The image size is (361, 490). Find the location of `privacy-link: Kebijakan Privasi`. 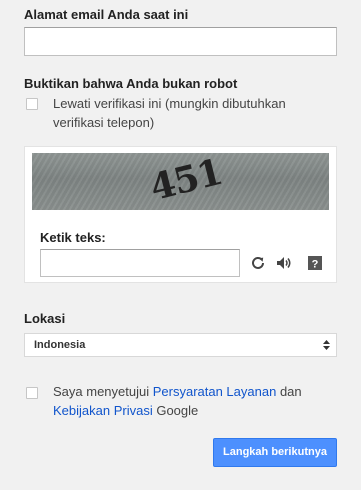

privacy-link: Kebijakan Privasi is located at coordinates (103, 410).